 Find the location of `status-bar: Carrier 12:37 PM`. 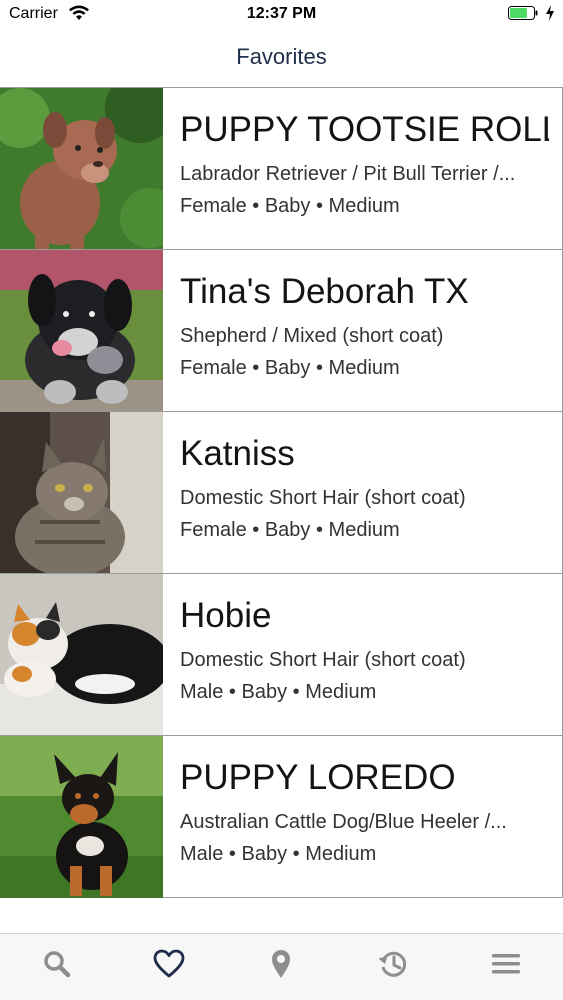

status-bar: Carrier 12:37 PM is located at coordinates (281, 15).